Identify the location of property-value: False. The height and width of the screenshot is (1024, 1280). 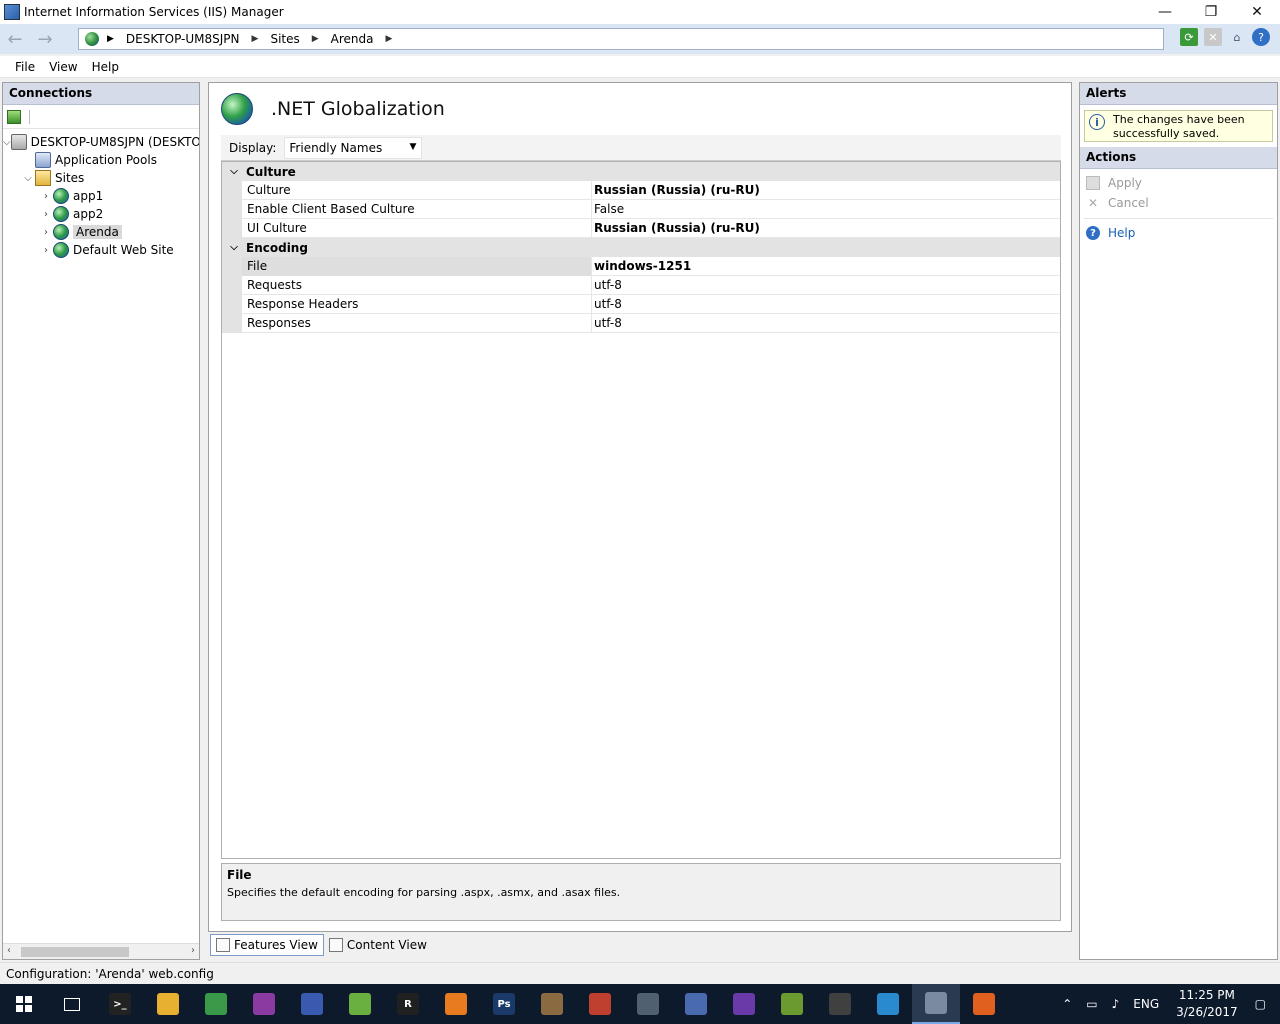
(608, 209).